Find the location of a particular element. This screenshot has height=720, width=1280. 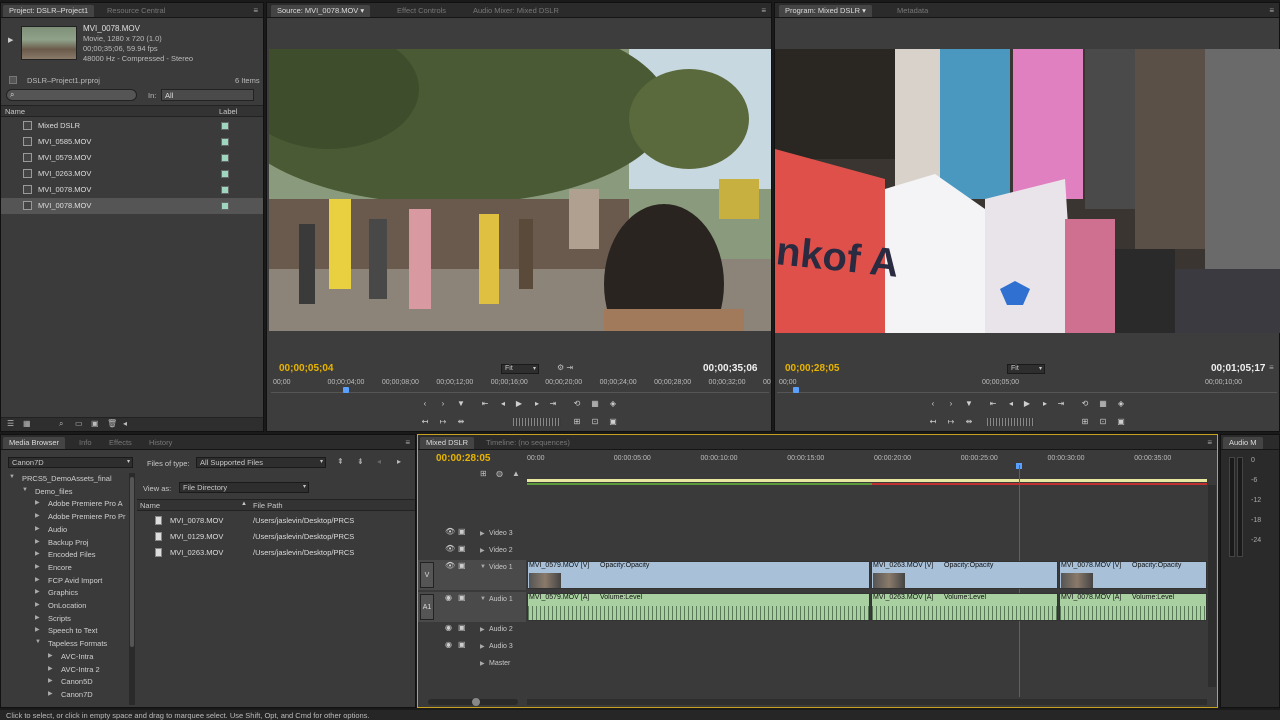

tree-folder: ▶ AVC-Intra is located at coordinates (65, 657).